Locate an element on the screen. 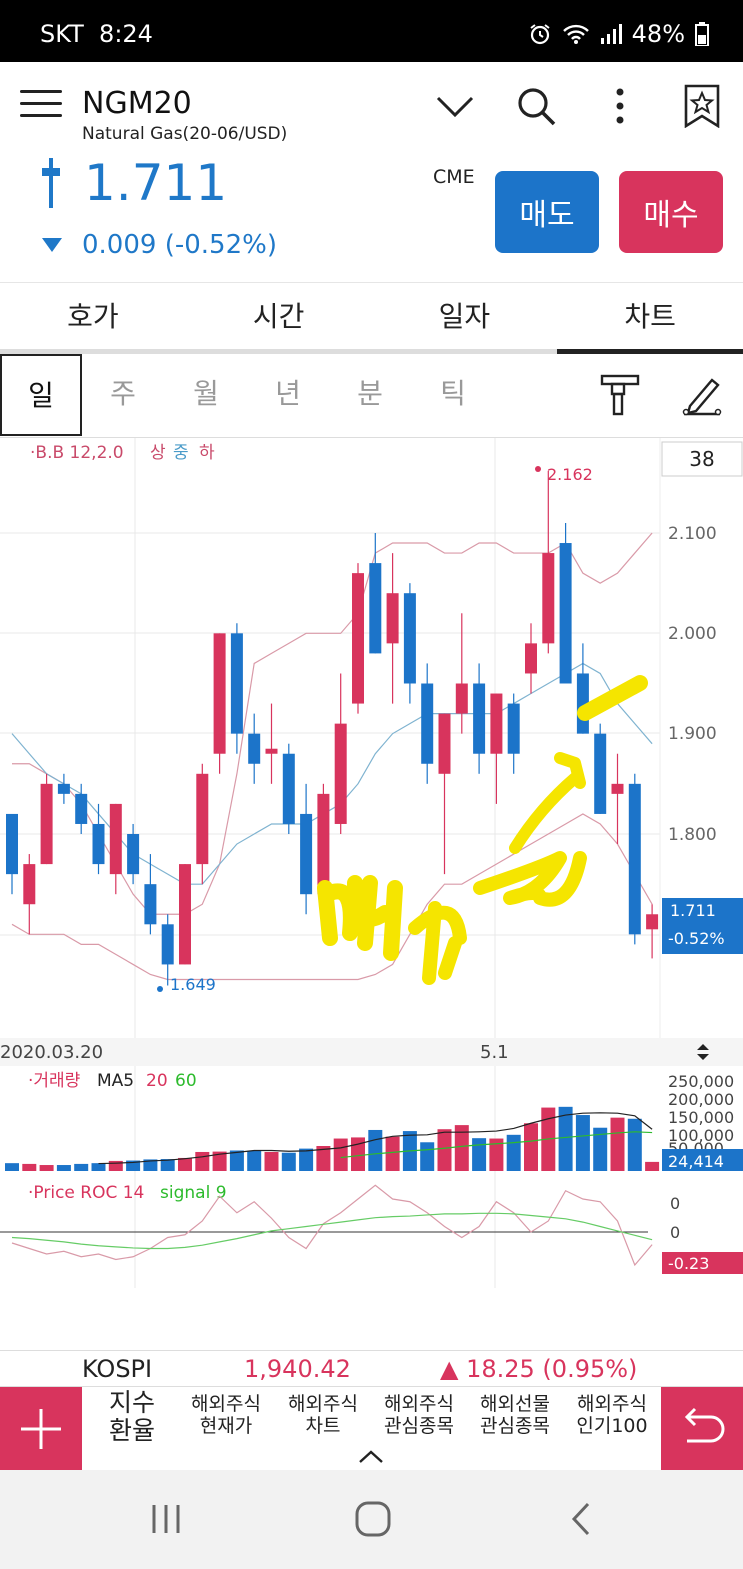 The width and height of the screenshot is (743, 1569). add-menu-button is located at coordinates (41, 1429).